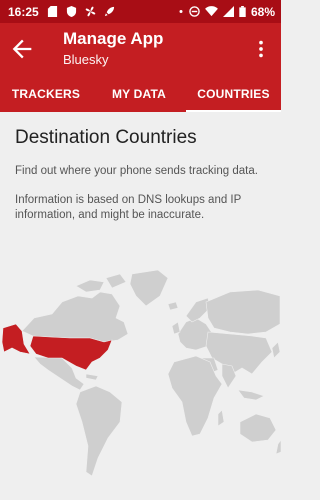  Describe the element at coordinates (173, 306) in the screenshot. I see `country-iceland` at that location.